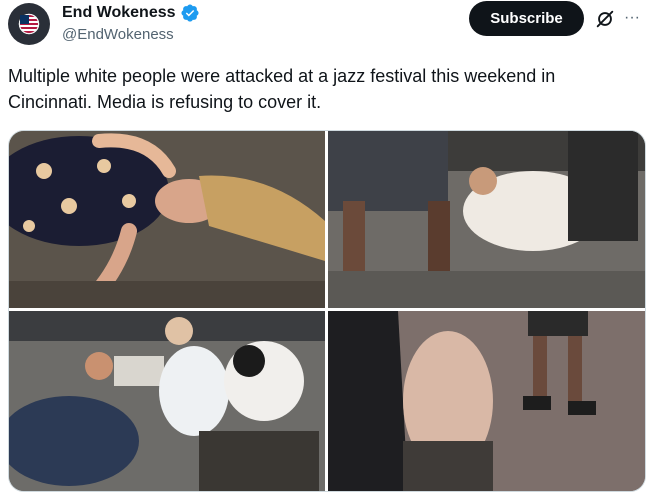 The height and width of the screenshot is (496, 648). What do you see at coordinates (632, 18) in the screenshot?
I see `more-dots-icon: ···` at bounding box center [632, 18].